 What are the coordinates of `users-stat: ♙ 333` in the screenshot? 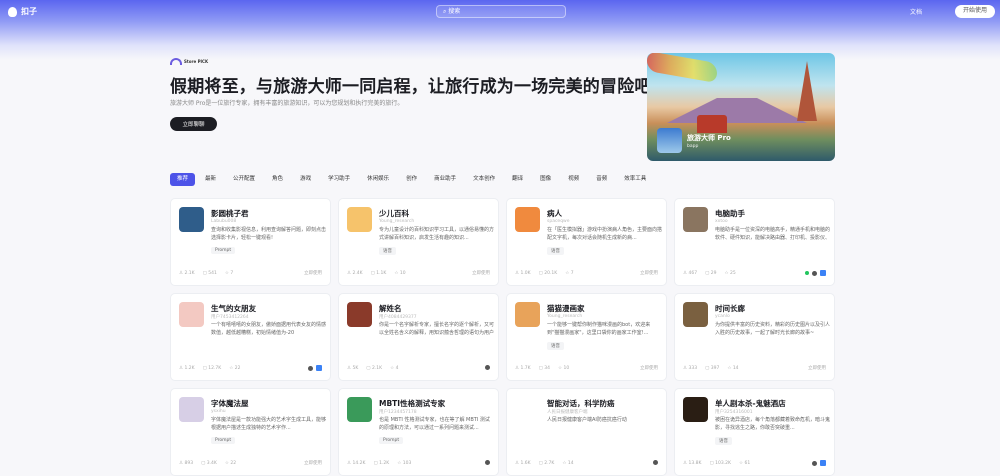 It's located at (690, 368).